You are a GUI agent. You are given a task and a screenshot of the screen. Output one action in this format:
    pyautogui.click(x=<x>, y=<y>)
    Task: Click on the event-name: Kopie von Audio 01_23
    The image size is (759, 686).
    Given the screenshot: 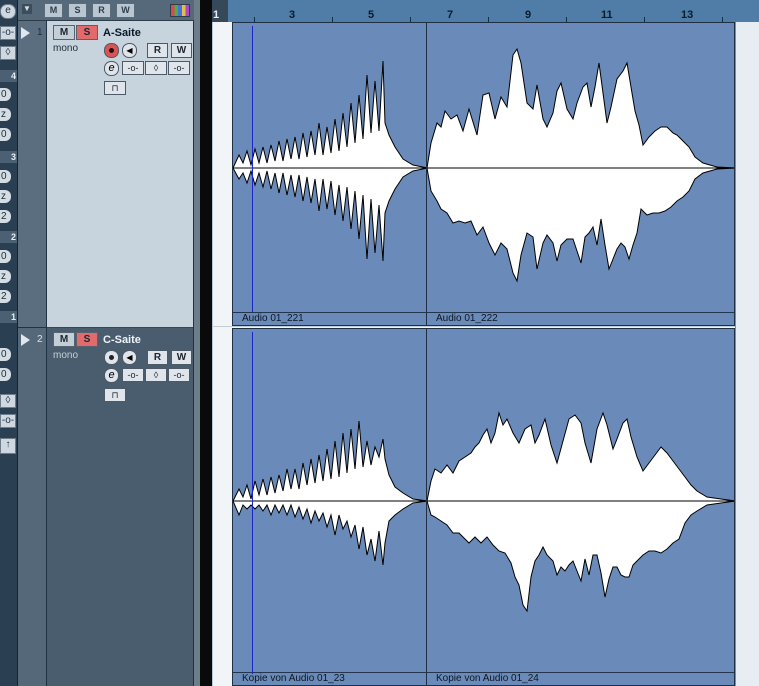 What is the action you would take?
    pyautogui.click(x=329, y=678)
    